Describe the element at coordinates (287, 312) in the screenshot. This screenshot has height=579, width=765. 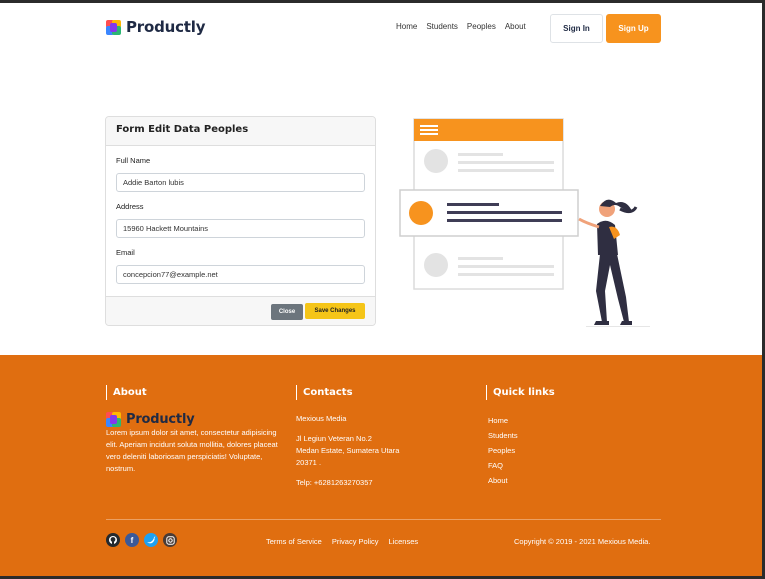
I see `close-button: Close` at that location.